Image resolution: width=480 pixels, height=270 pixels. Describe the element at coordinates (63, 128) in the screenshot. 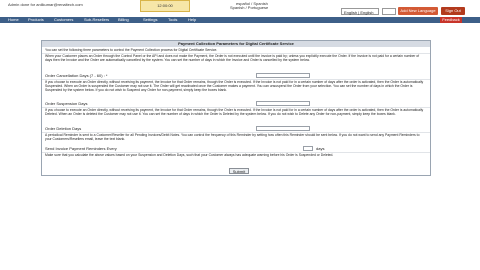

I see `order-deletion-label: Order Deletion Days` at that location.